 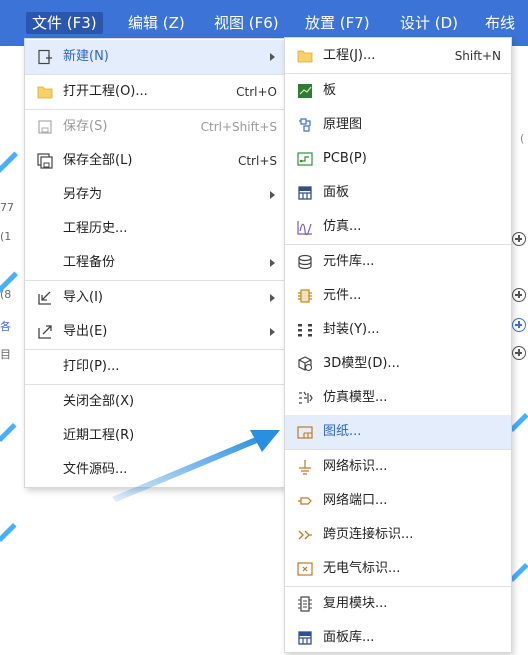 I want to click on menu-view: 视图 (F6), so click(x=246, y=23).